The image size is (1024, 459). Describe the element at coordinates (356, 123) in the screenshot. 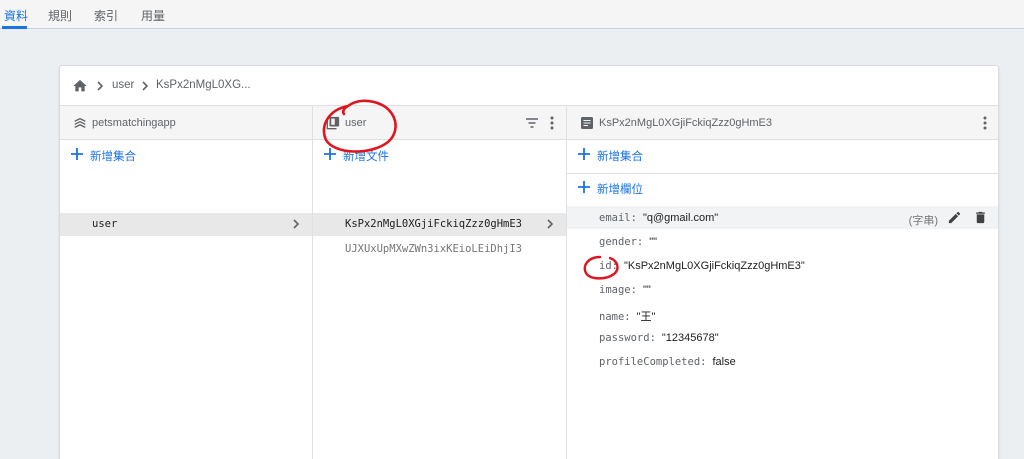

I see `collection-name: user` at that location.